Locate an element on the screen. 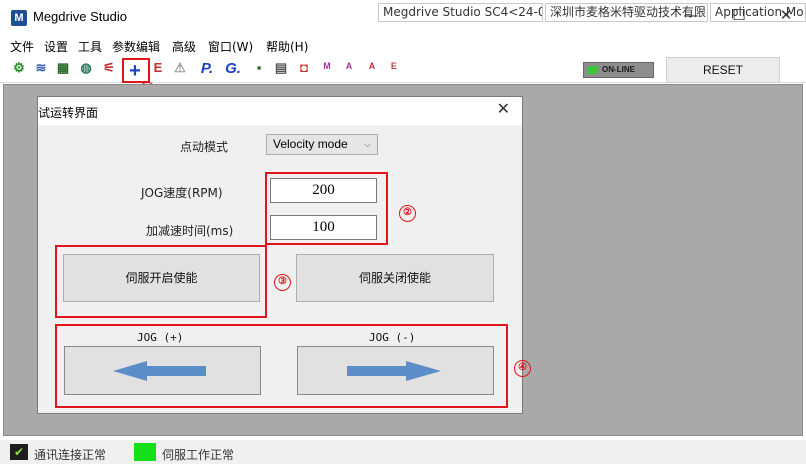  app-mode-cell: Application Mo is located at coordinates (758, 12).